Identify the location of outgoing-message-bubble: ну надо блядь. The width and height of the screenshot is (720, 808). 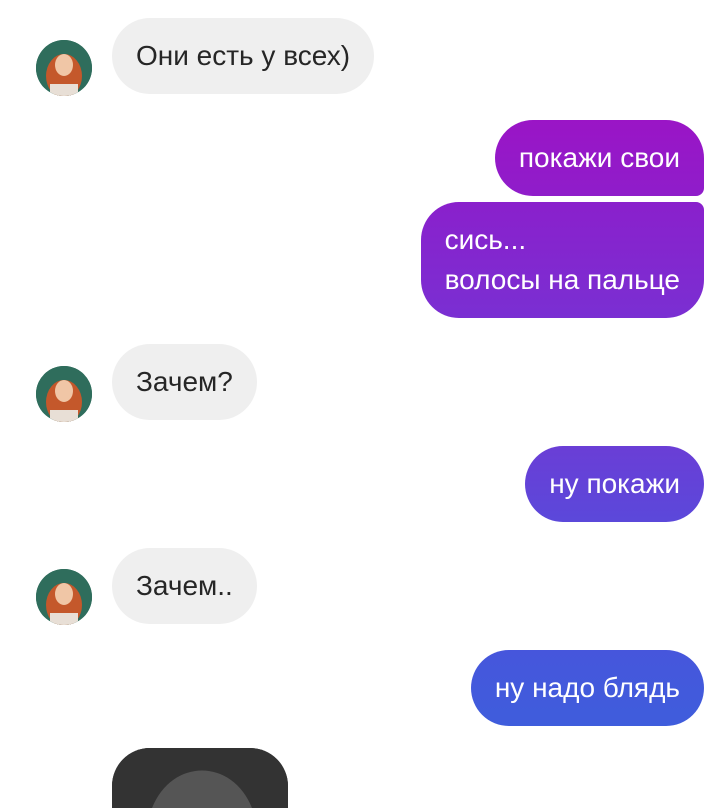
(587, 688).